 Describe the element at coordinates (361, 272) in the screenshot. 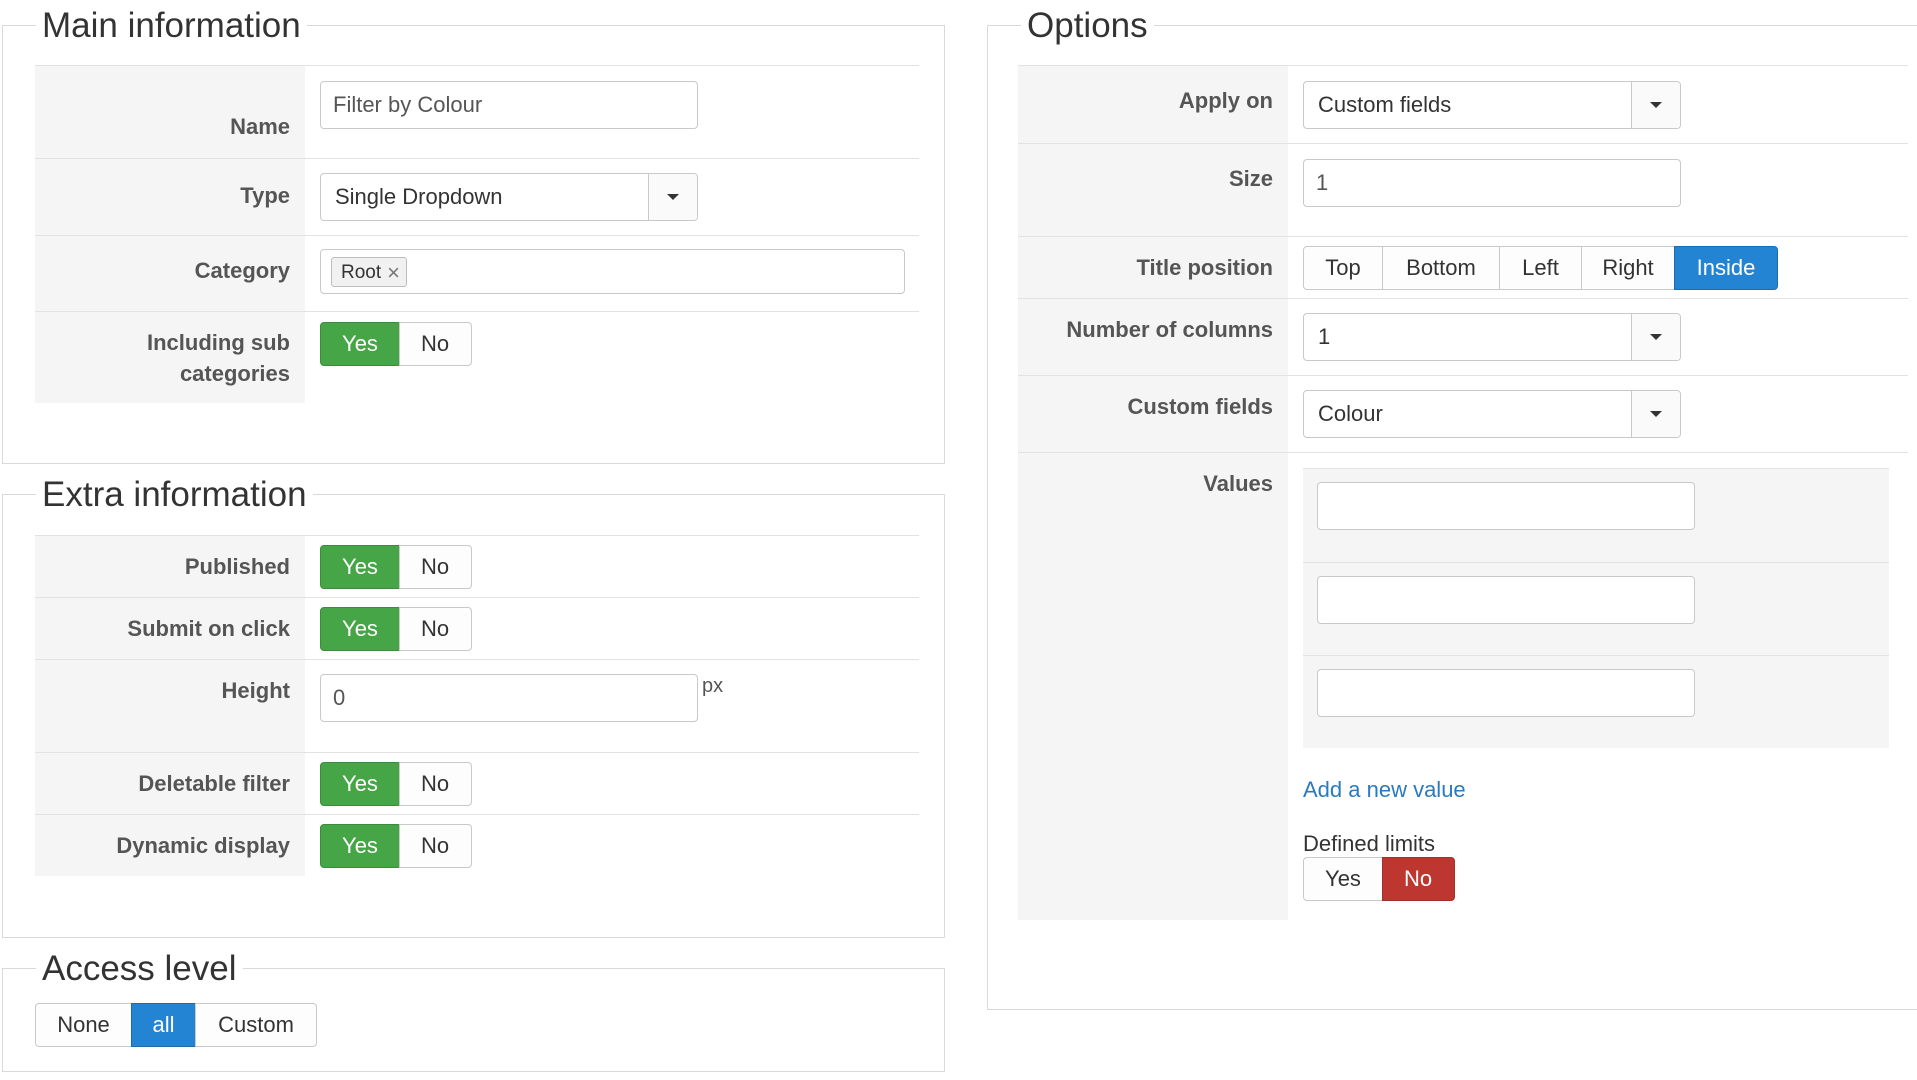

I see `category-tag-label: Root` at that location.